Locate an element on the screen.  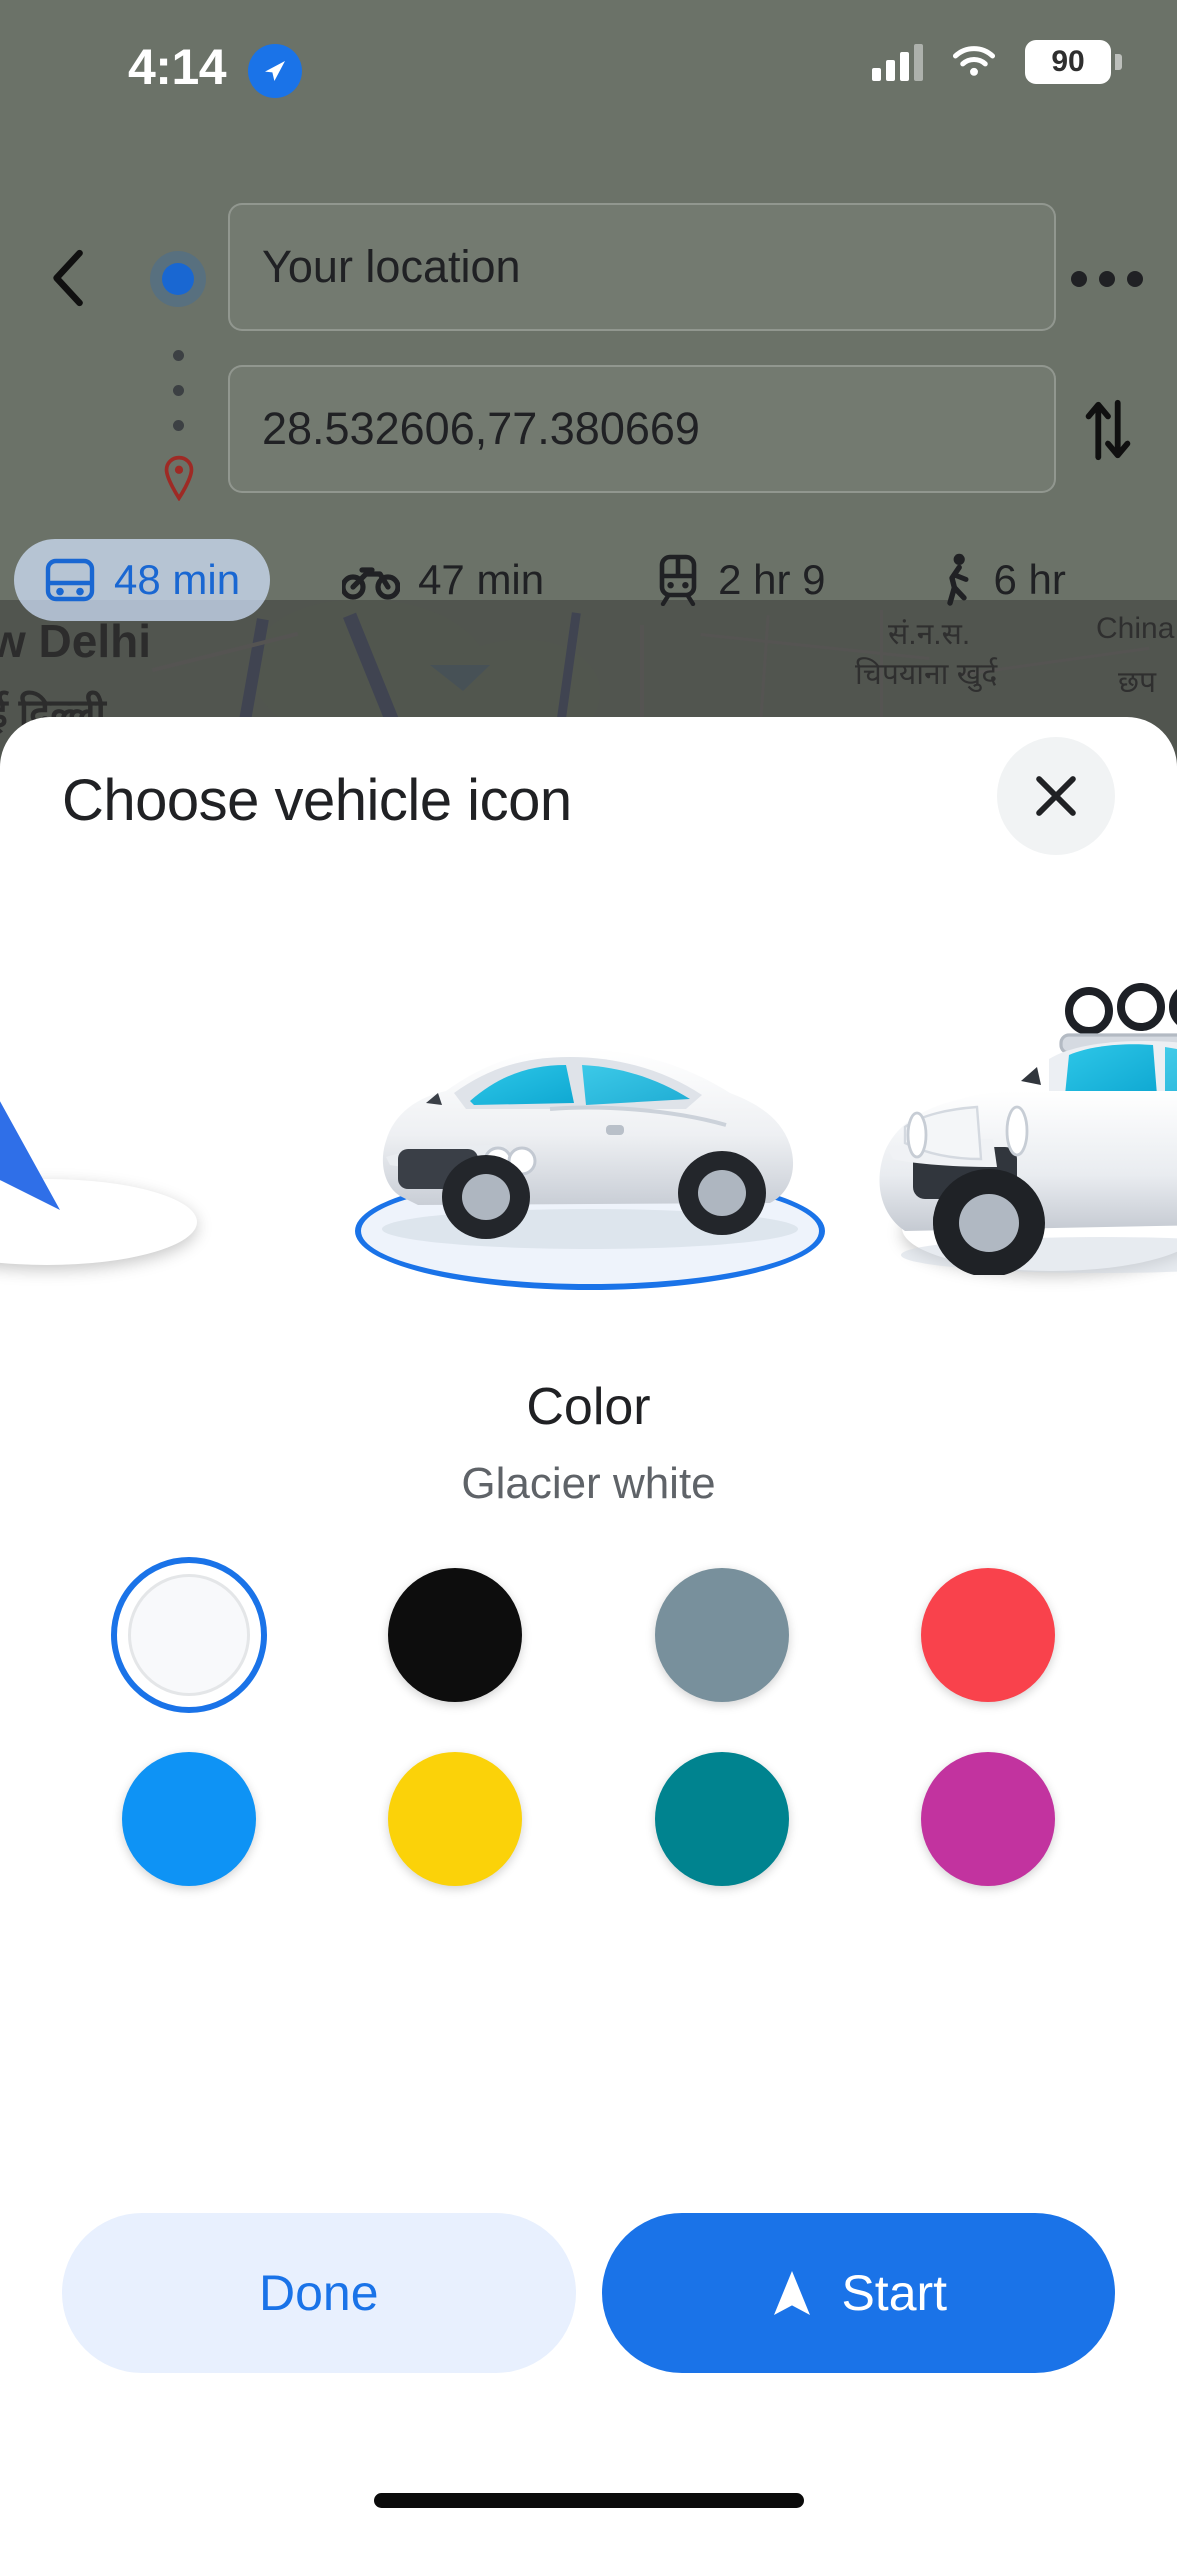
back-chevron-icon is located at coordinates (68, 278).